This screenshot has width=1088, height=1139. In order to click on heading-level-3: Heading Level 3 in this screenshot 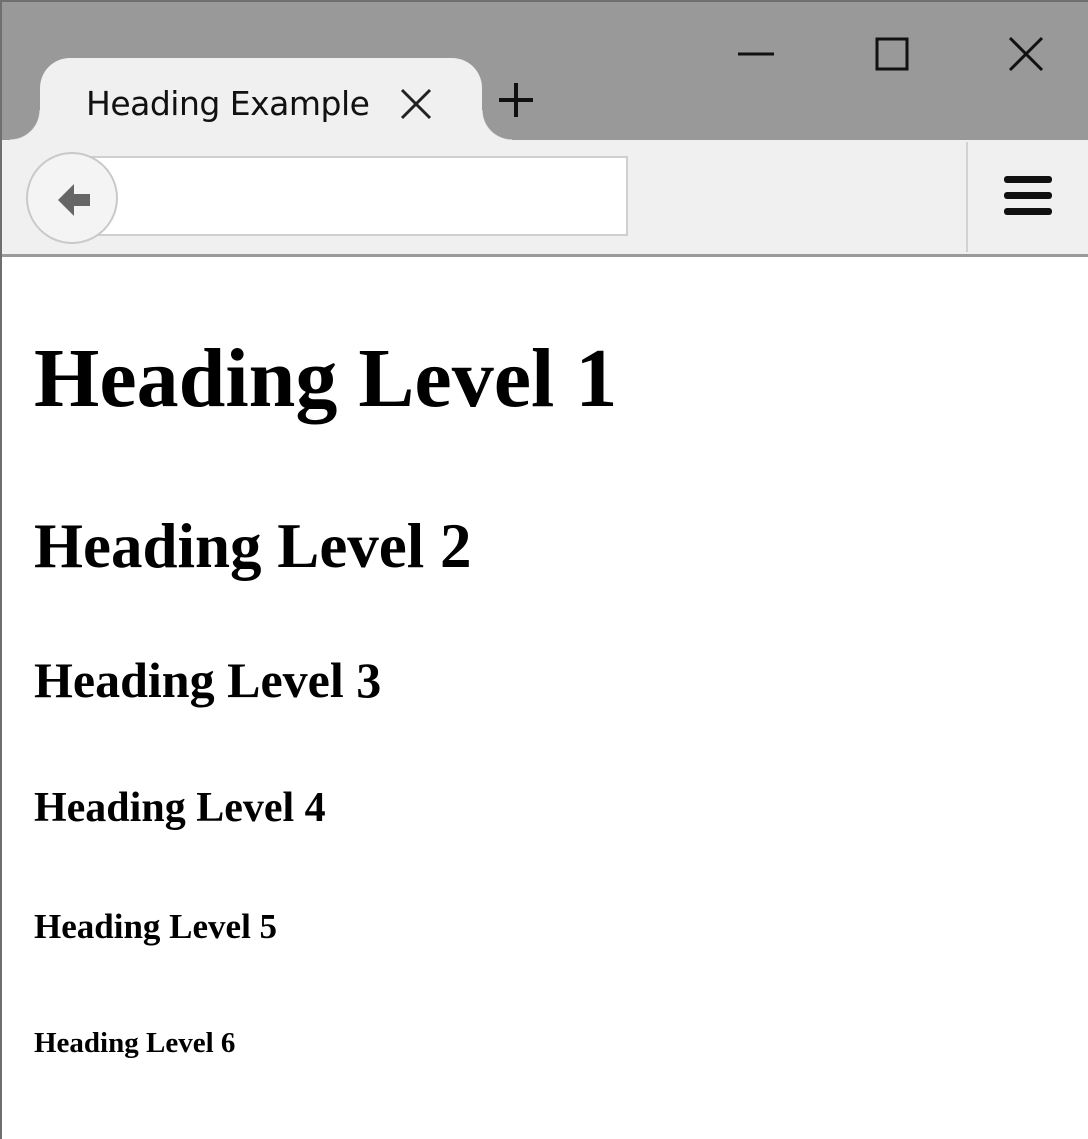, I will do `click(208, 680)`.